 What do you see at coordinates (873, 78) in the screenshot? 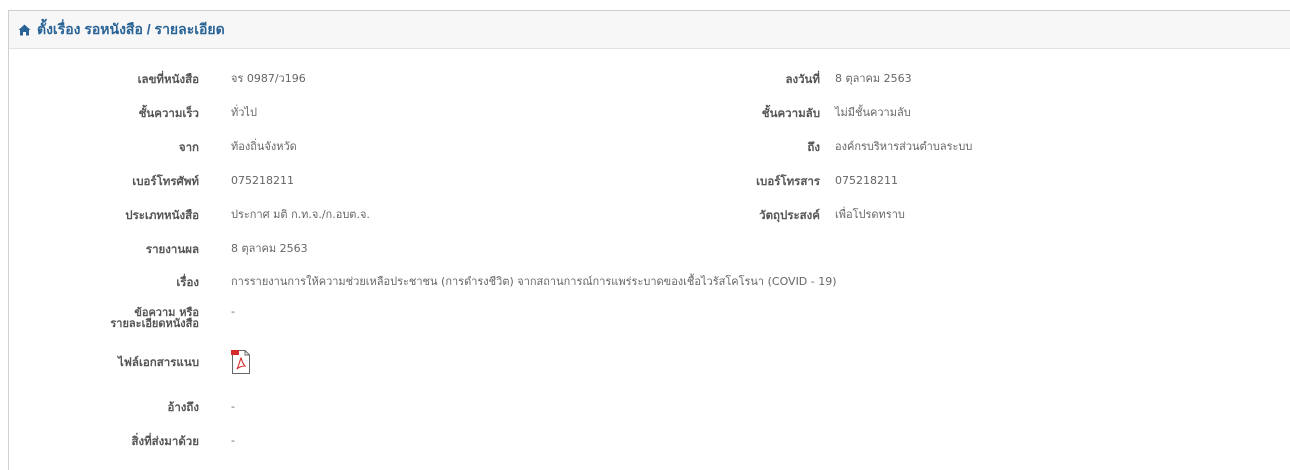
I see `date-value: 8 ตุลาคม 2563` at bounding box center [873, 78].